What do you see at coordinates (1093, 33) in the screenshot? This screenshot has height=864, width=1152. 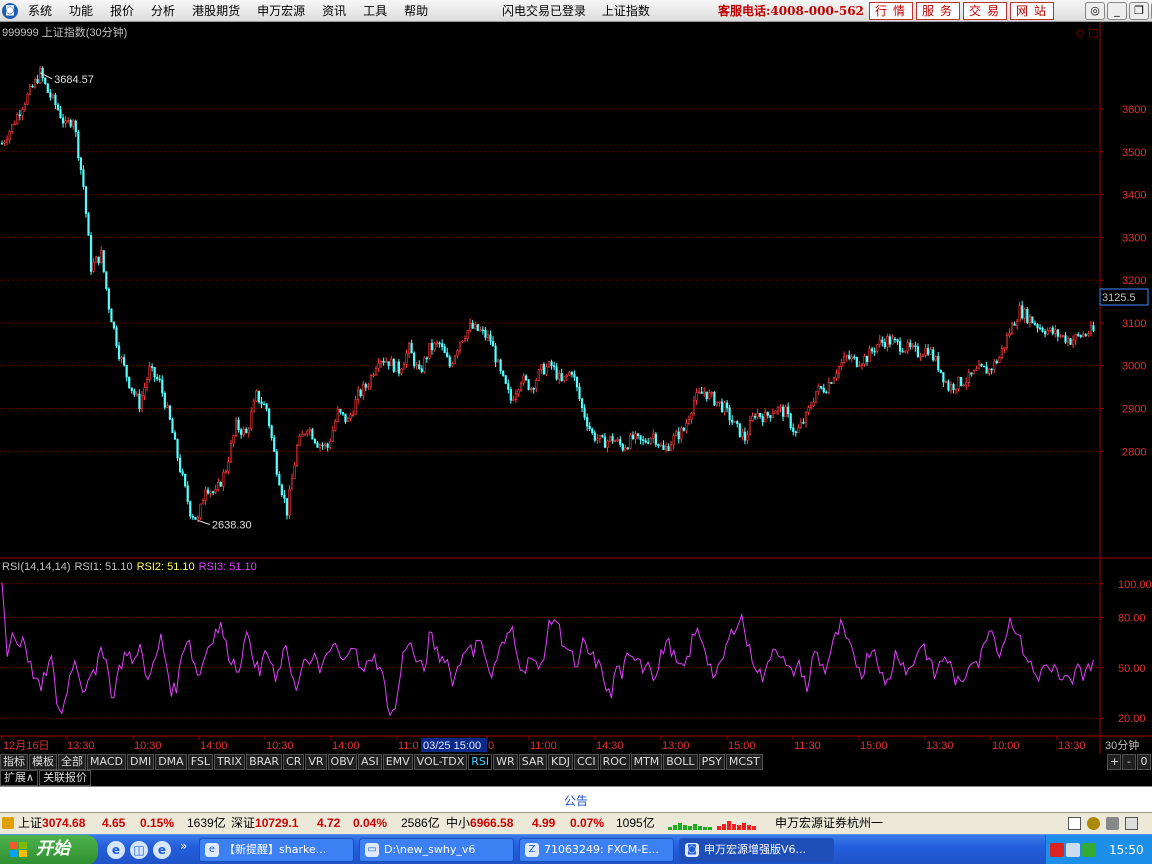 I see `panel-maximize-icon: ▢` at bounding box center [1093, 33].